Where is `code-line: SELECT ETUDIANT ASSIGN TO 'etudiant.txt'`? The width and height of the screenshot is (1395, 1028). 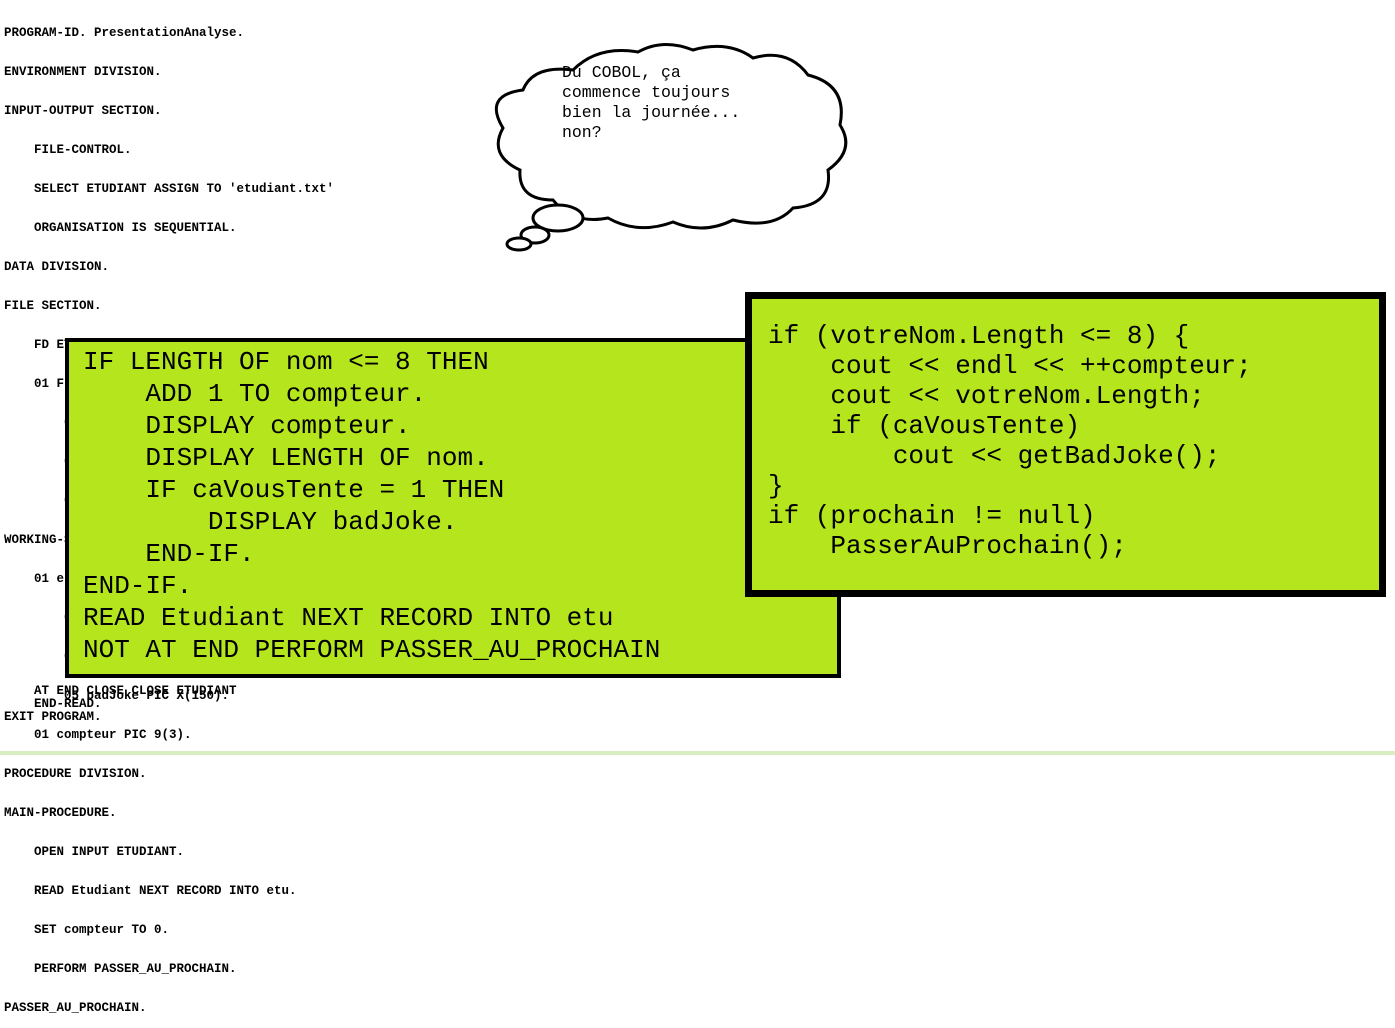
code-line: SELECT ETUDIANT ASSIGN TO 'etudiant.txt' is located at coordinates (169, 189).